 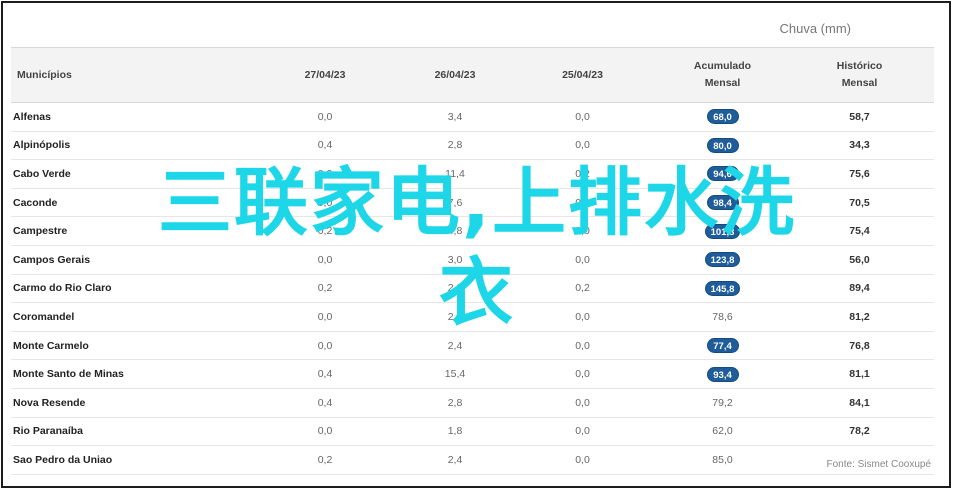 What do you see at coordinates (455, 289) in the screenshot?
I see `cell-date-2: 2,2` at bounding box center [455, 289].